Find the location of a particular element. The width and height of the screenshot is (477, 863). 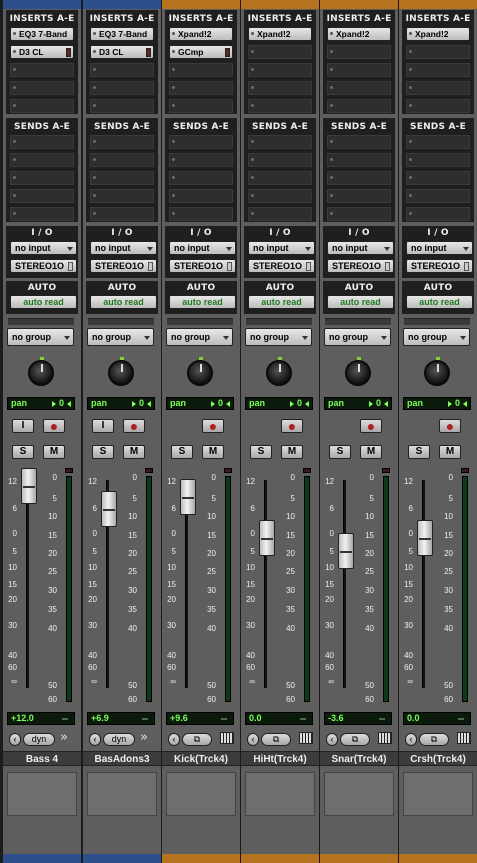

double-arrow-icon: » is located at coordinates (68, 738).